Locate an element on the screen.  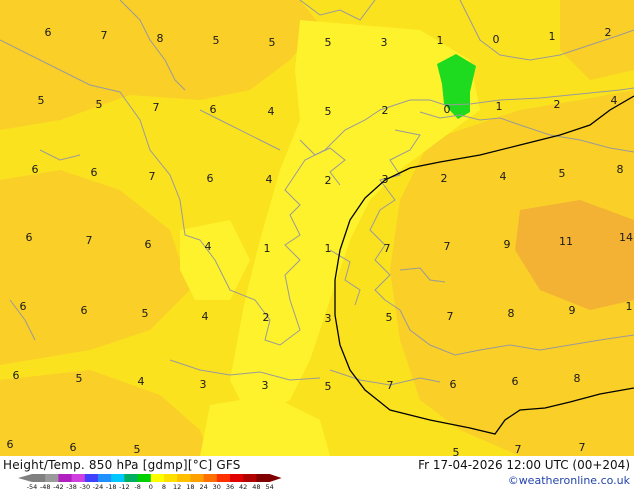
scale-tick-label: 30 is located at coordinates (217, 486).